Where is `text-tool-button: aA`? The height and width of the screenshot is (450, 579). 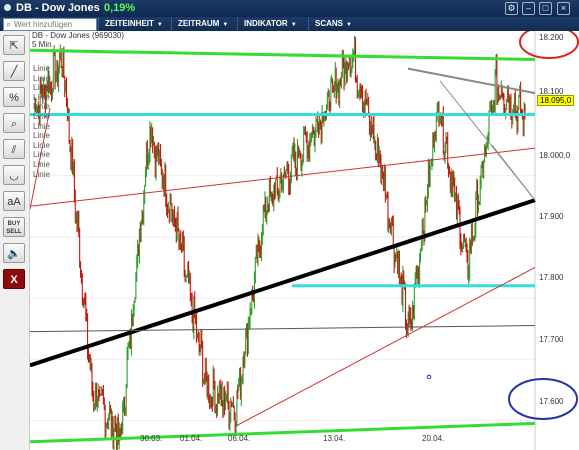 text-tool-button: aA is located at coordinates (14, 201).